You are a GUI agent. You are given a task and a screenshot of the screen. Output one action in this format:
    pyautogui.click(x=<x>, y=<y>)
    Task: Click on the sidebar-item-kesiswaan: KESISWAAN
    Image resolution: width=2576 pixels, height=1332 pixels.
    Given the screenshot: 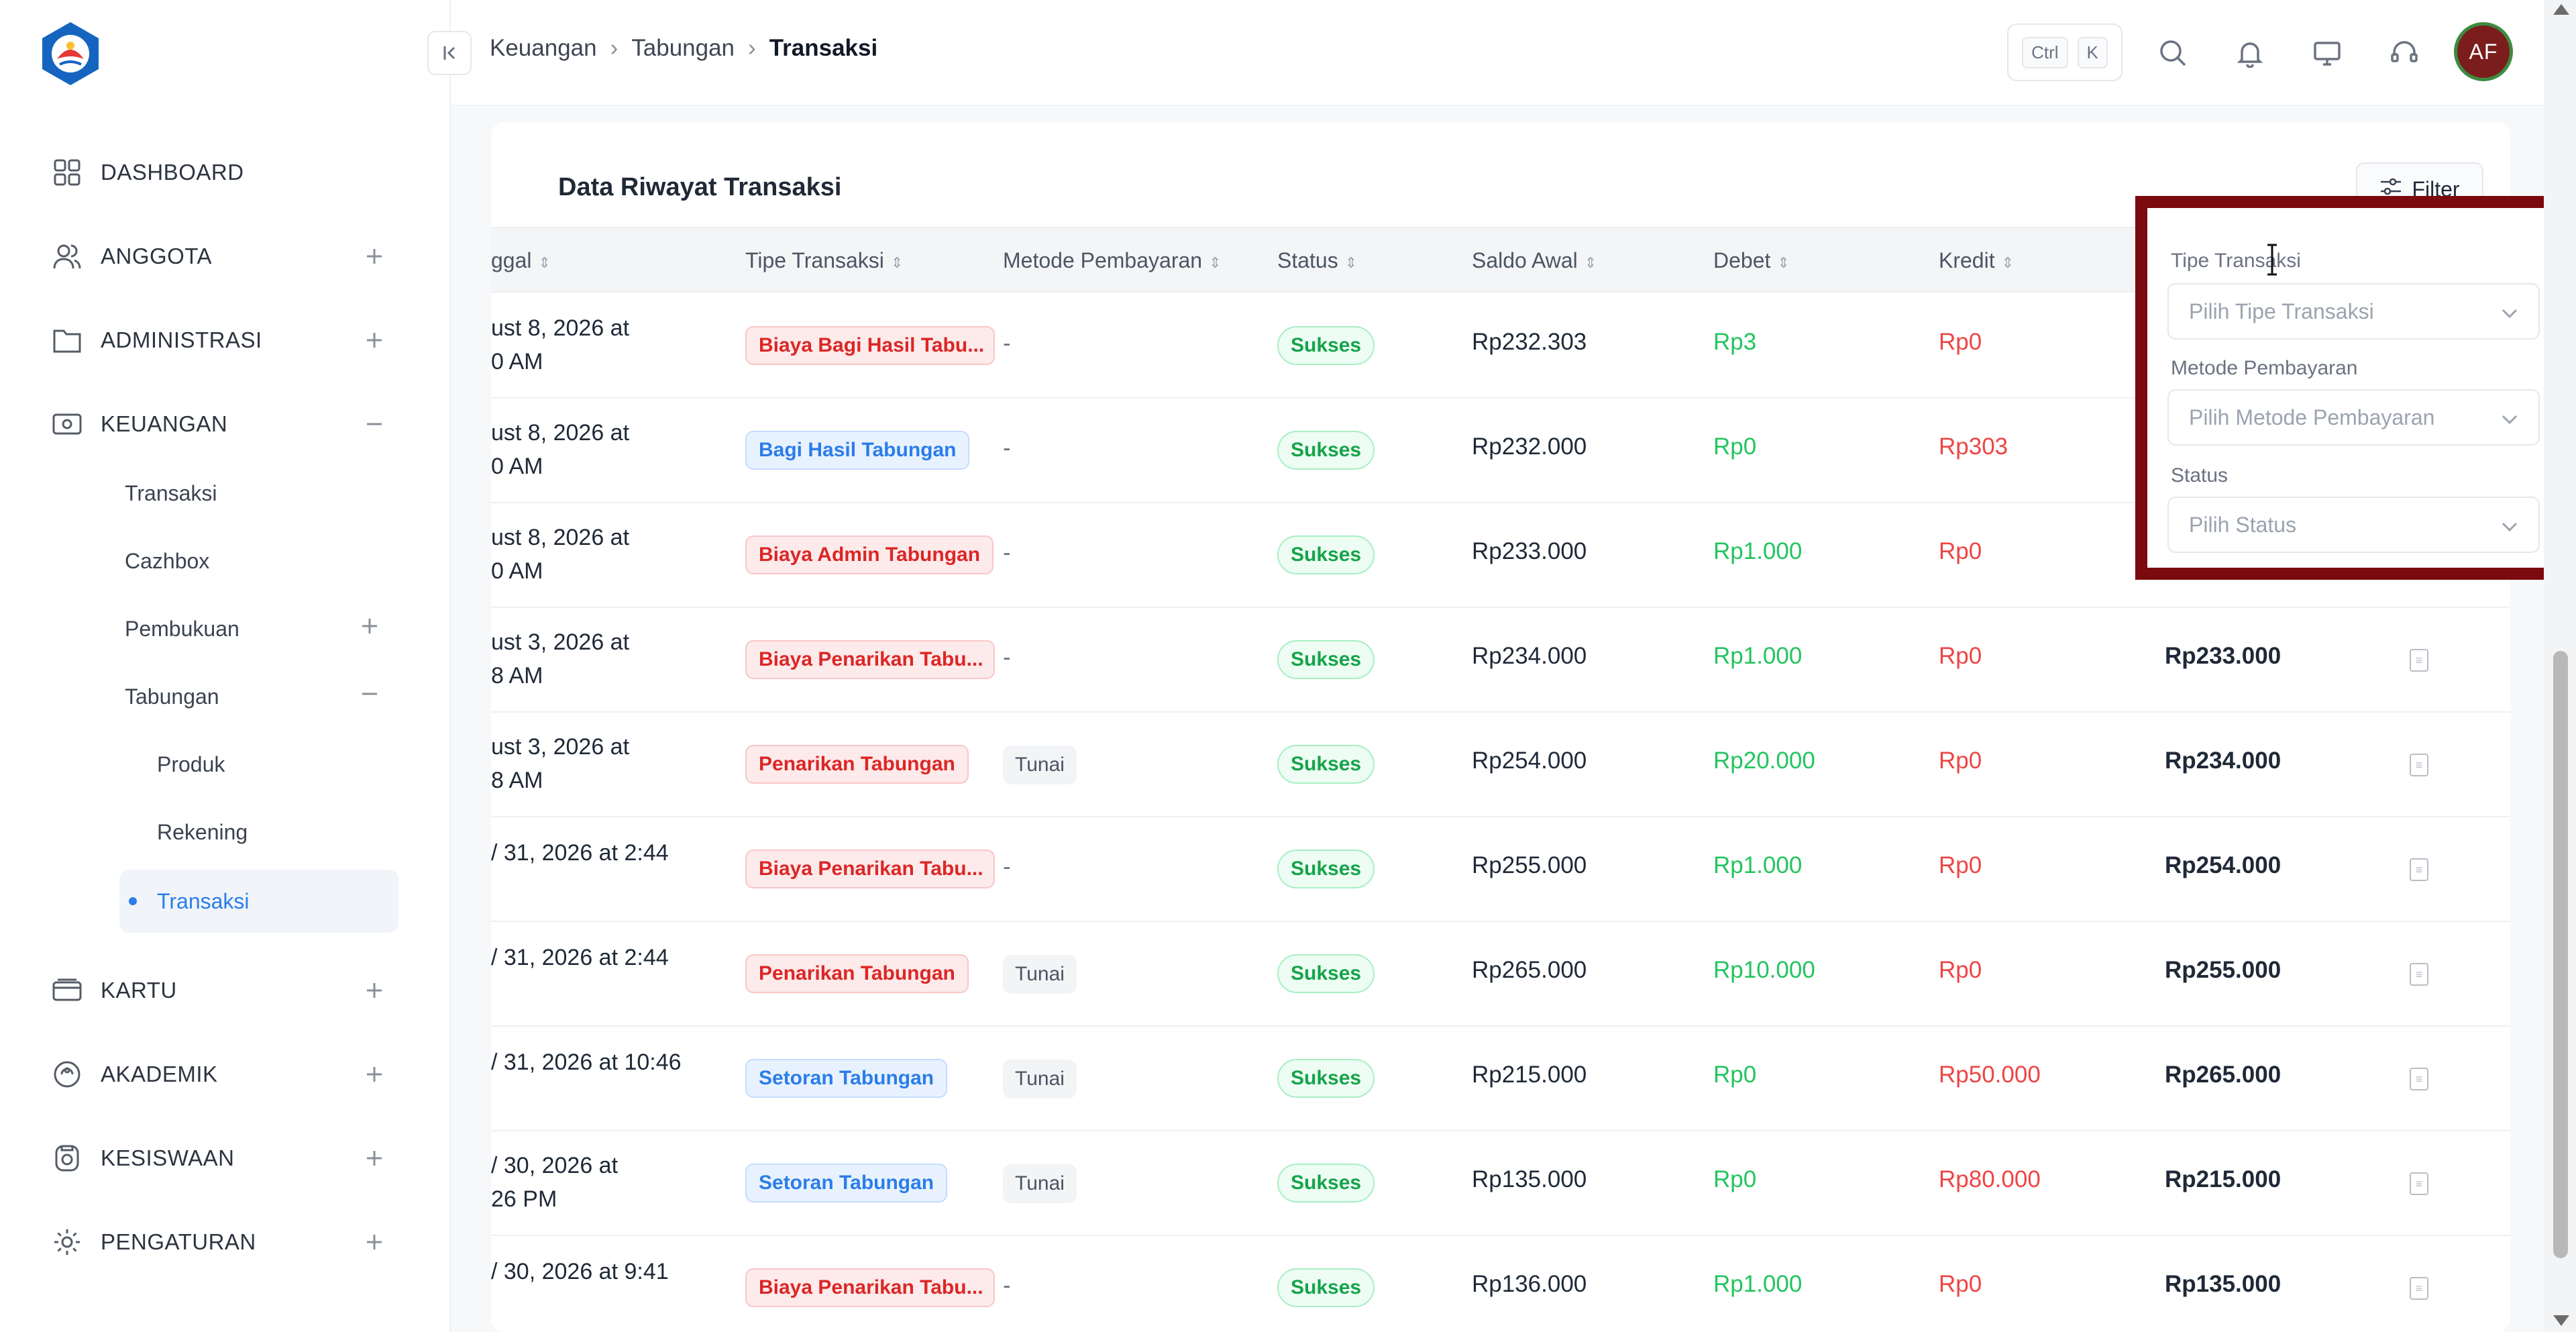 What is the action you would take?
    pyautogui.click(x=225, y=1158)
    